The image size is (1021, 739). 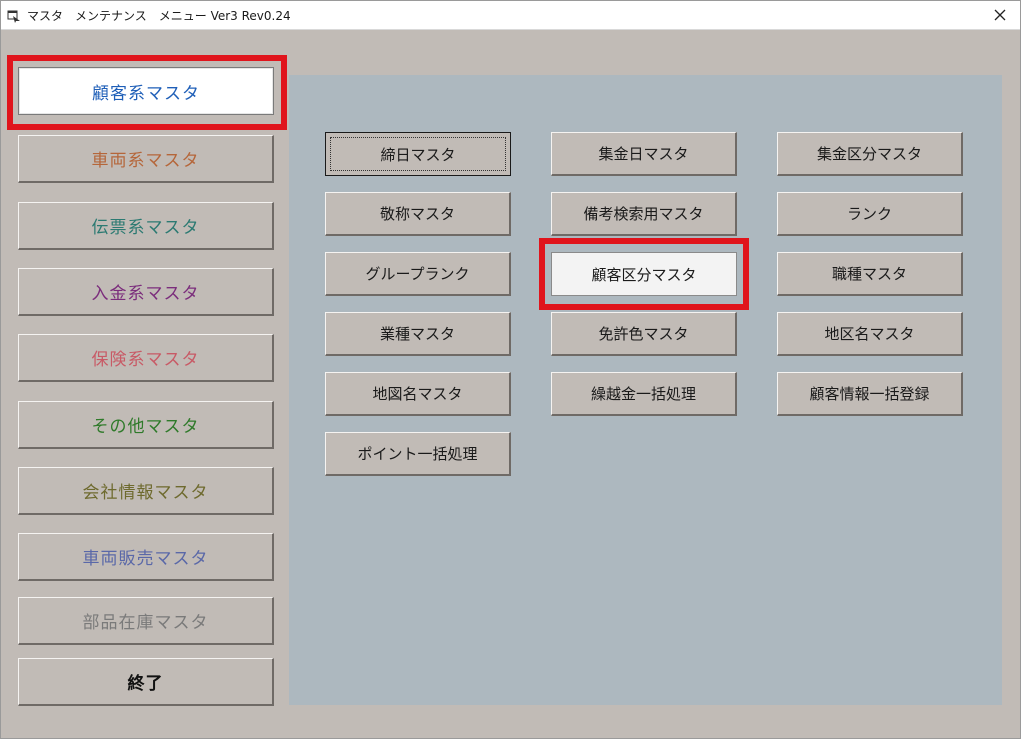 I want to click on customer-info-batch-register-button: 顧客情報一括登録, so click(x=870, y=394).